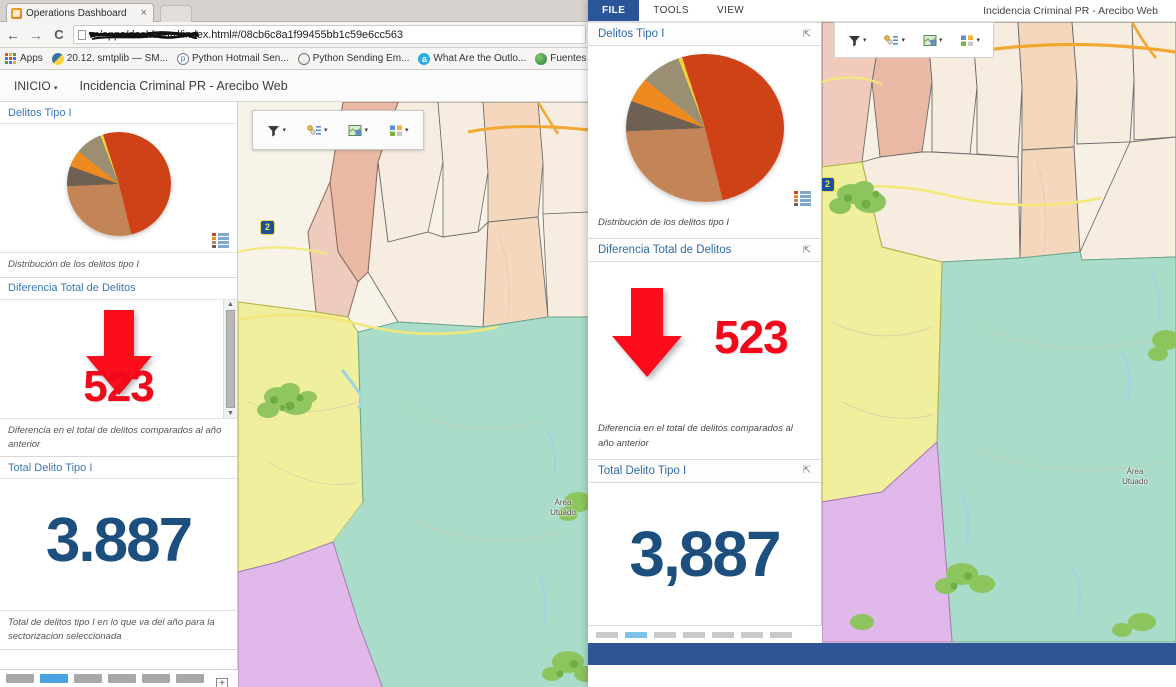 This screenshot has height=687, width=1176. Describe the element at coordinates (176, 13) in the screenshot. I see `new-tab-button` at that location.